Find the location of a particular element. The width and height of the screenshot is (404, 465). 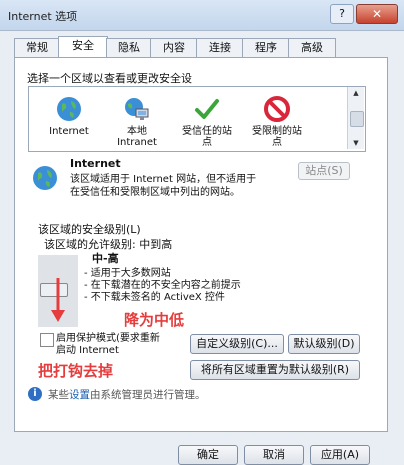

level-bullet: - 适用于大多数网站 is located at coordinates (127, 273).